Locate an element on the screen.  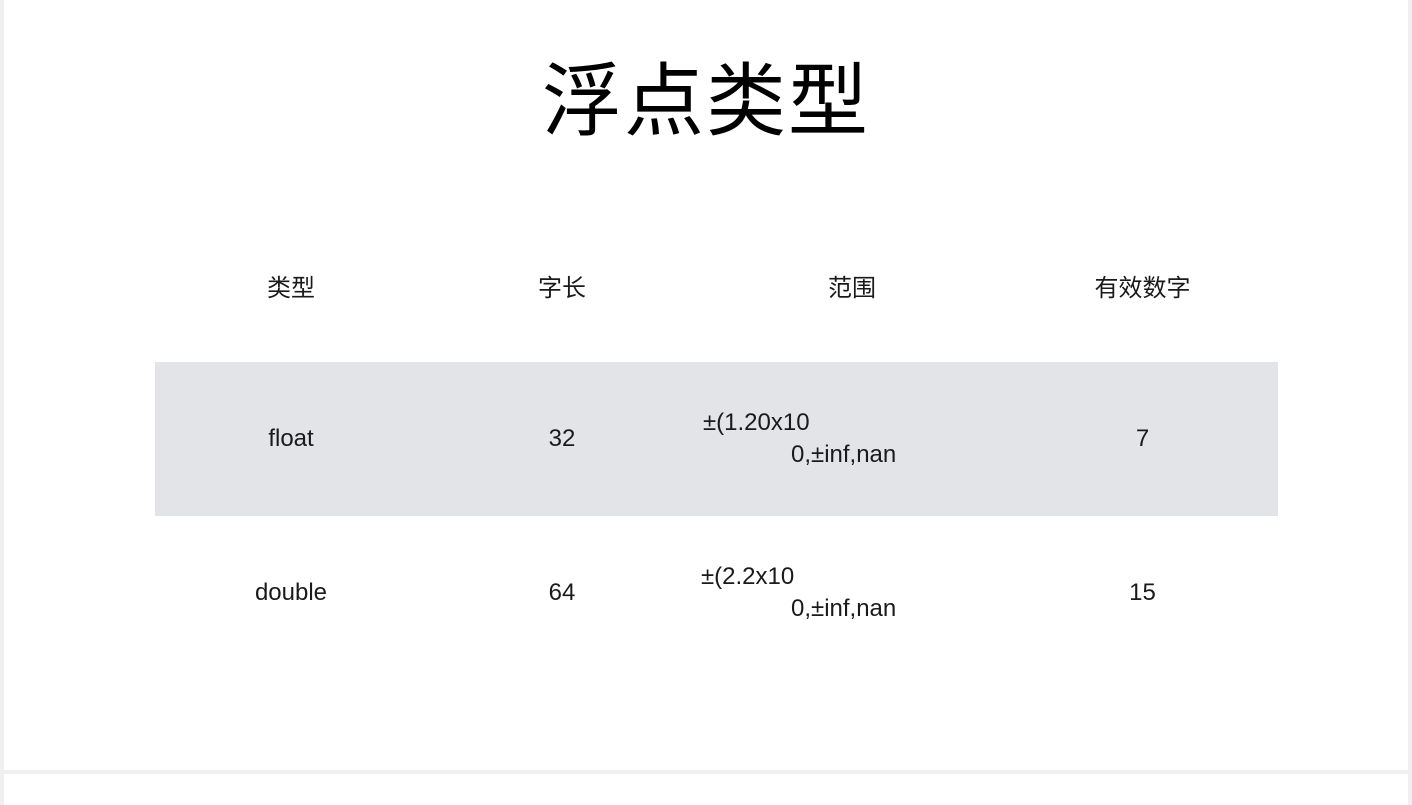
cell-range: ±(2.2x10 0,±inf,nan is located at coordinates (852, 593).